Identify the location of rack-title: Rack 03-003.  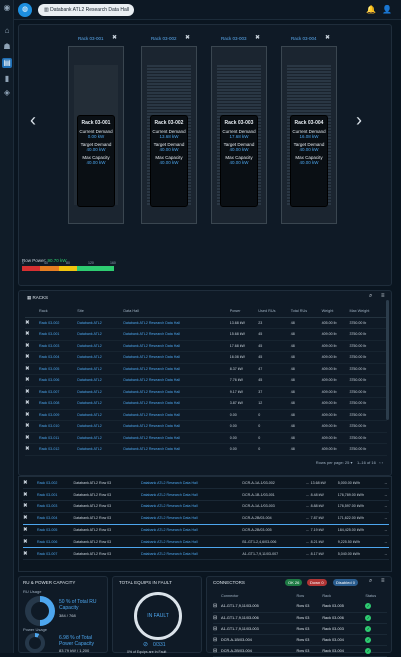
(234, 38).